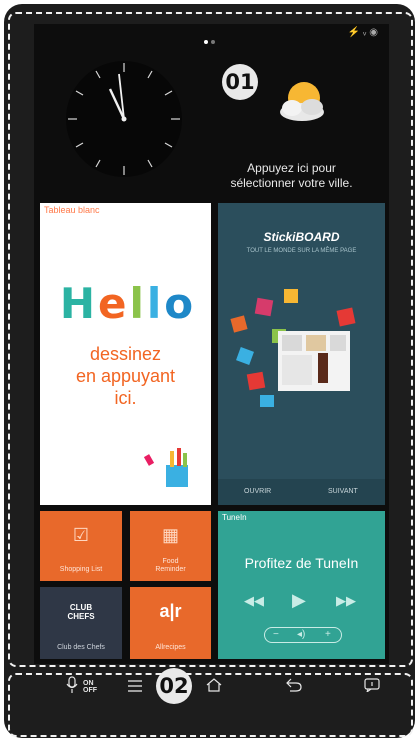  I want to click on checklist-icon: ☑, so click(81, 535).